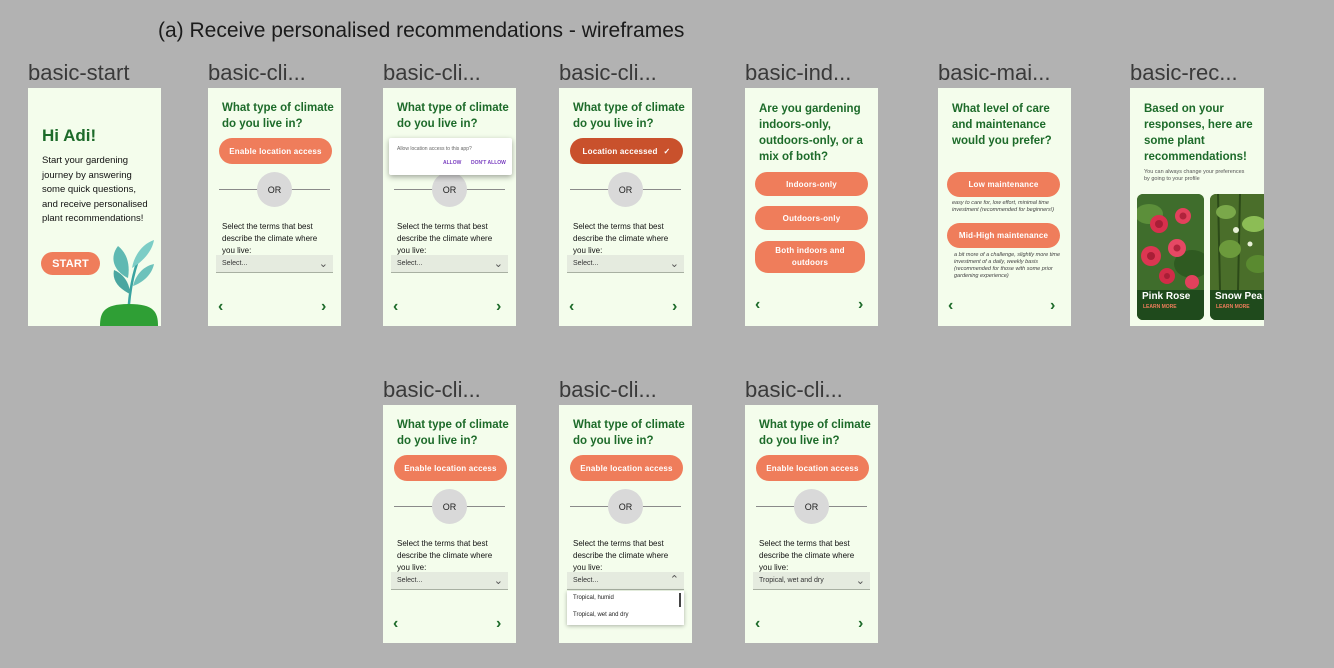  What do you see at coordinates (129, 283) in the screenshot?
I see `plant-illustration-icon` at bounding box center [129, 283].